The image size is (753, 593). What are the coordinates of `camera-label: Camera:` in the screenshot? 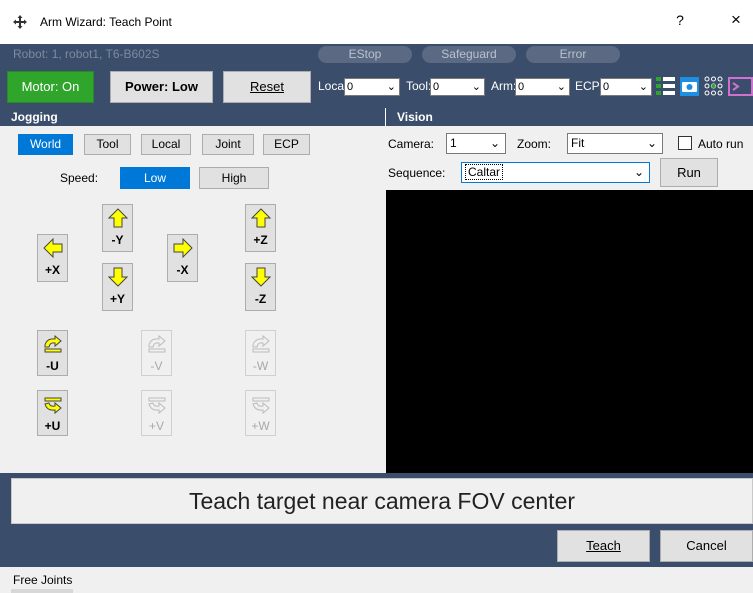 It's located at (411, 144).